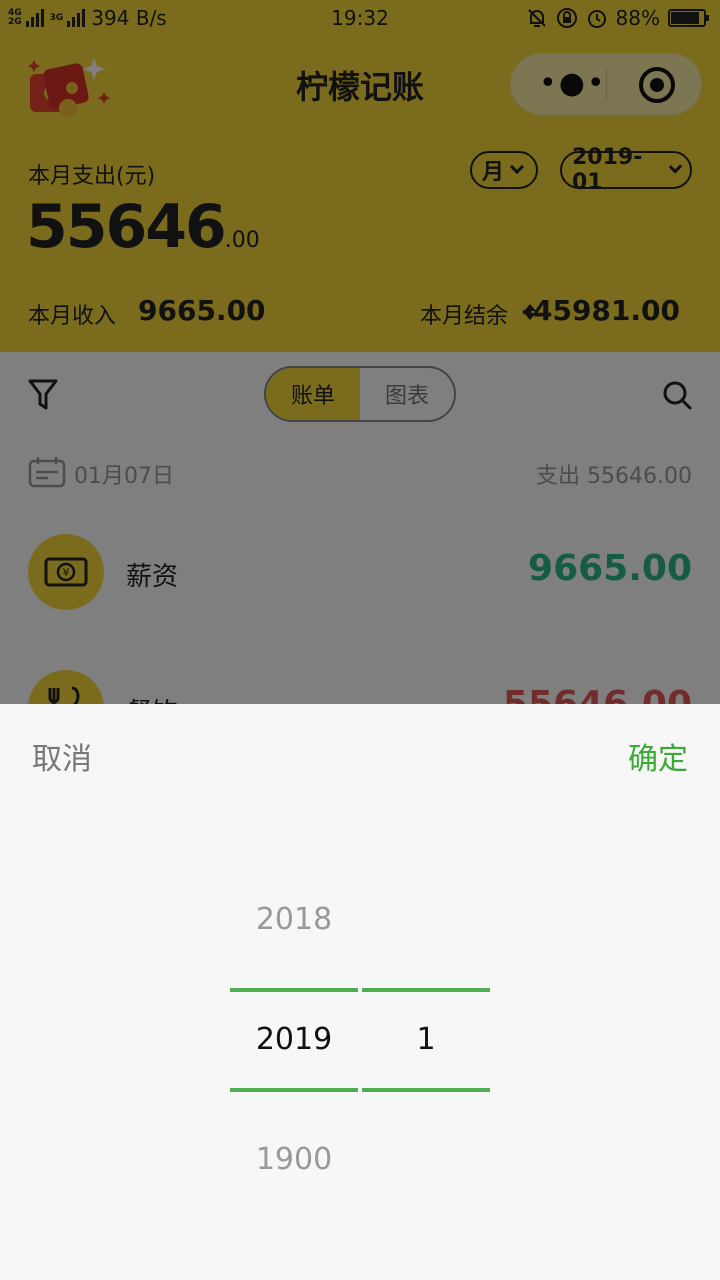 The height and width of the screenshot is (1280, 720). Describe the element at coordinates (294, 919) in the screenshot. I see `year-option: 2018` at that location.